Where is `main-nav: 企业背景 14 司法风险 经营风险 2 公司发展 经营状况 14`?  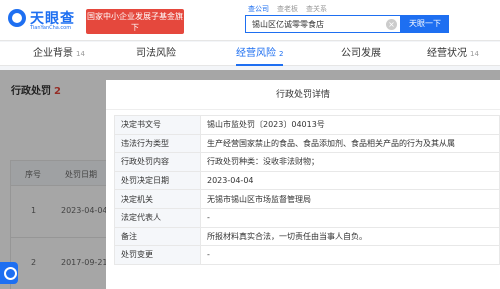
main-nav: 企业背景 14 司法风险 经营风险 2 公司发展 经营状况 14 is located at coordinates (250, 54).